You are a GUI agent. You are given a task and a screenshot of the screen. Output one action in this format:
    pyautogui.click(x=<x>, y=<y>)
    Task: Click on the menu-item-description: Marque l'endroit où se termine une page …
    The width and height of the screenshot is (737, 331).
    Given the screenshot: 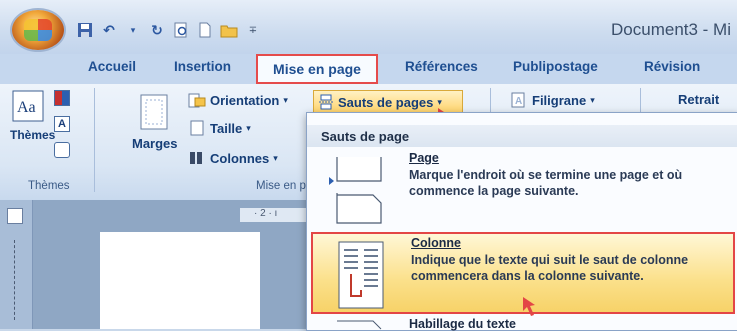 What is the action you would take?
    pyautogui.click(x=546, y=183)
    